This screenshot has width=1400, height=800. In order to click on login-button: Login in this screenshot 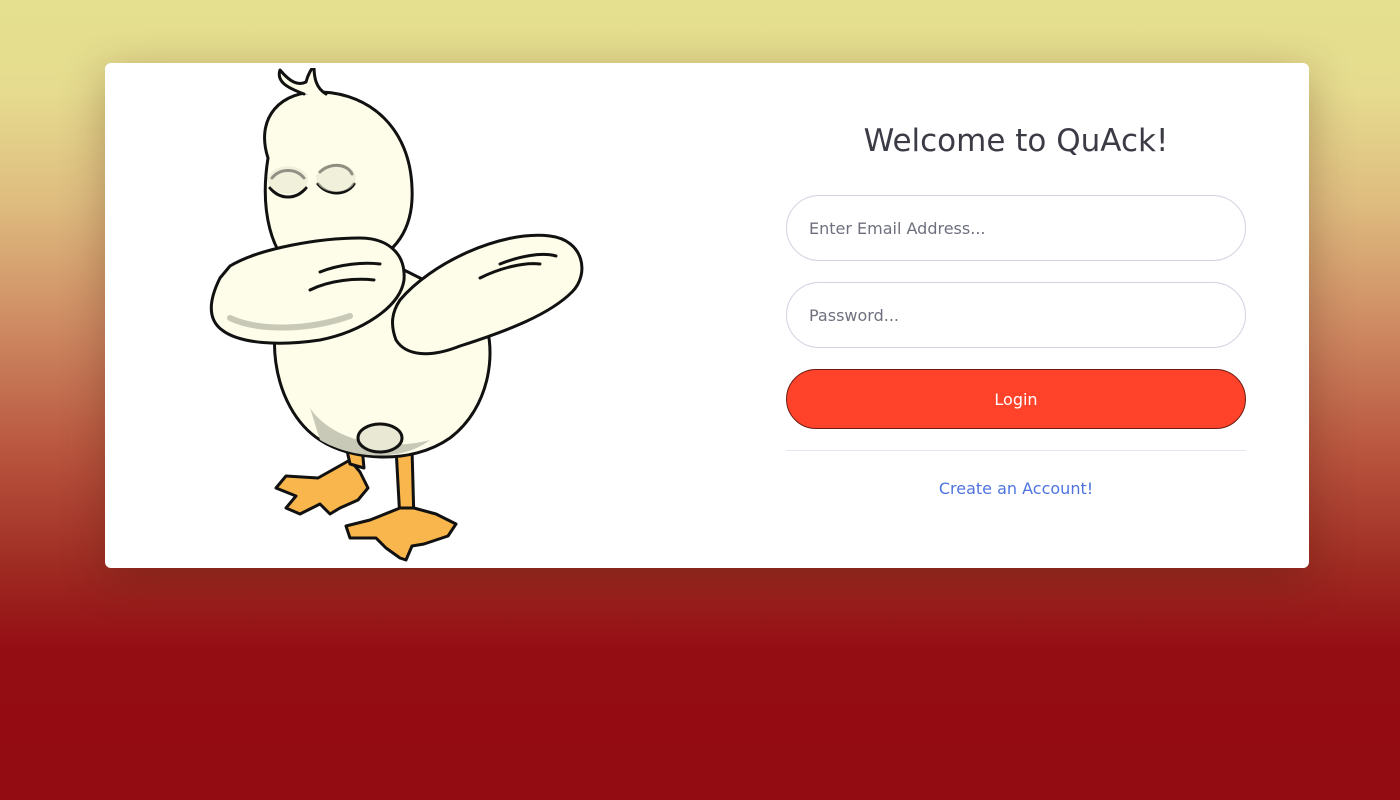, I will do `click(1016, 399)`.